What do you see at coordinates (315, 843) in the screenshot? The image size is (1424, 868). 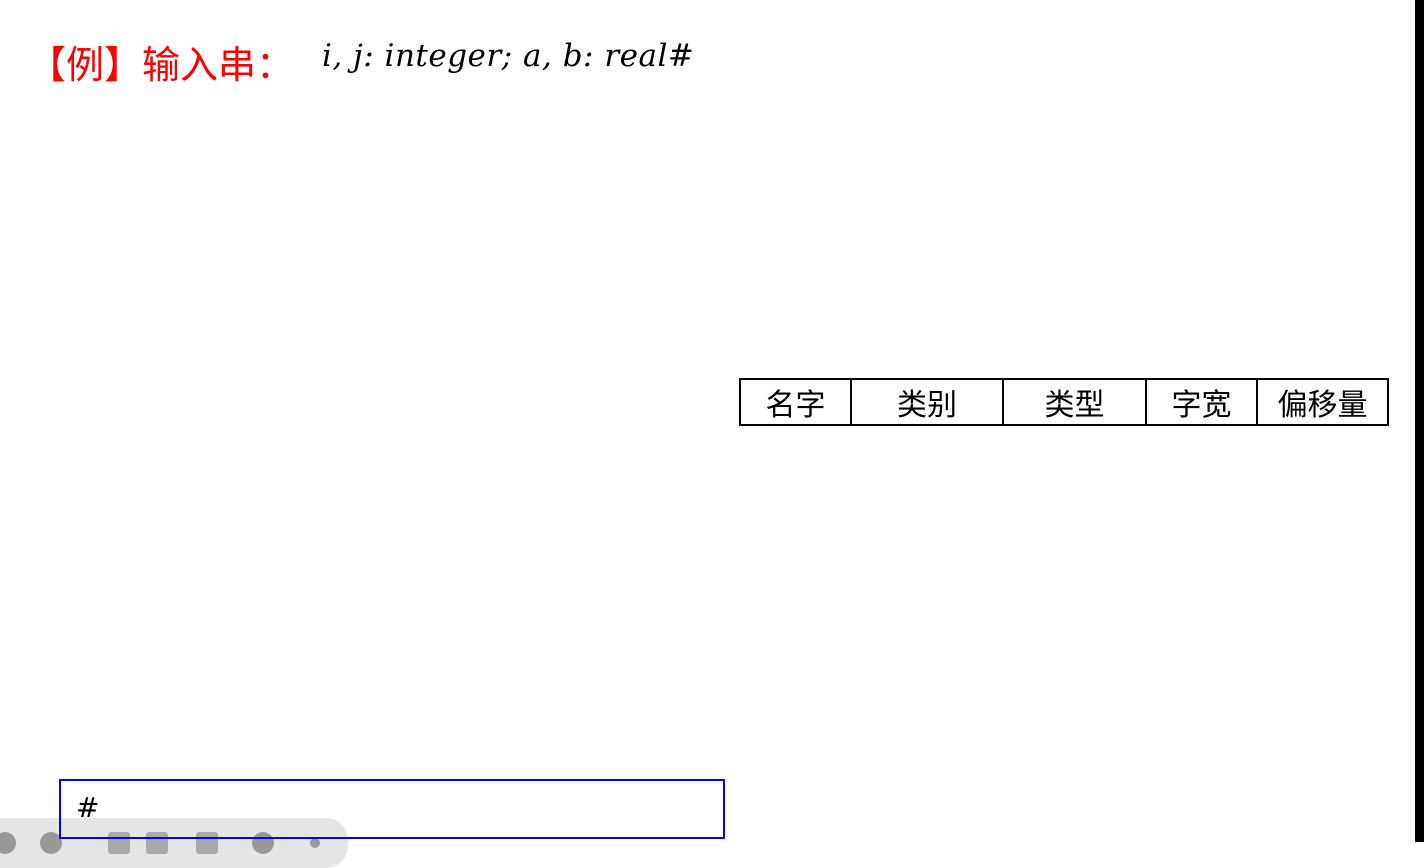 I see `more-icon` at bounding box center [315, 843].